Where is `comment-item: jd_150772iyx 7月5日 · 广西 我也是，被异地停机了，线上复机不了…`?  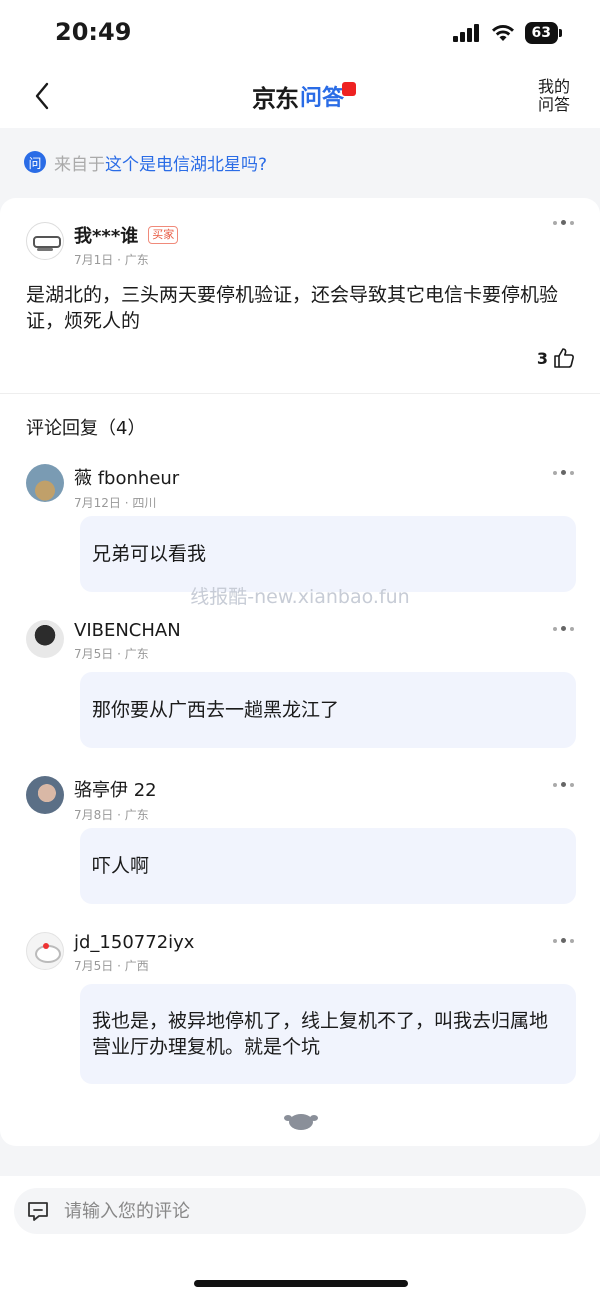 comment-item: jd_150772iyx 7月5日 · 广西 我也是，被异地停机了，线上复机不了… is located at coordinates (300, 1012).